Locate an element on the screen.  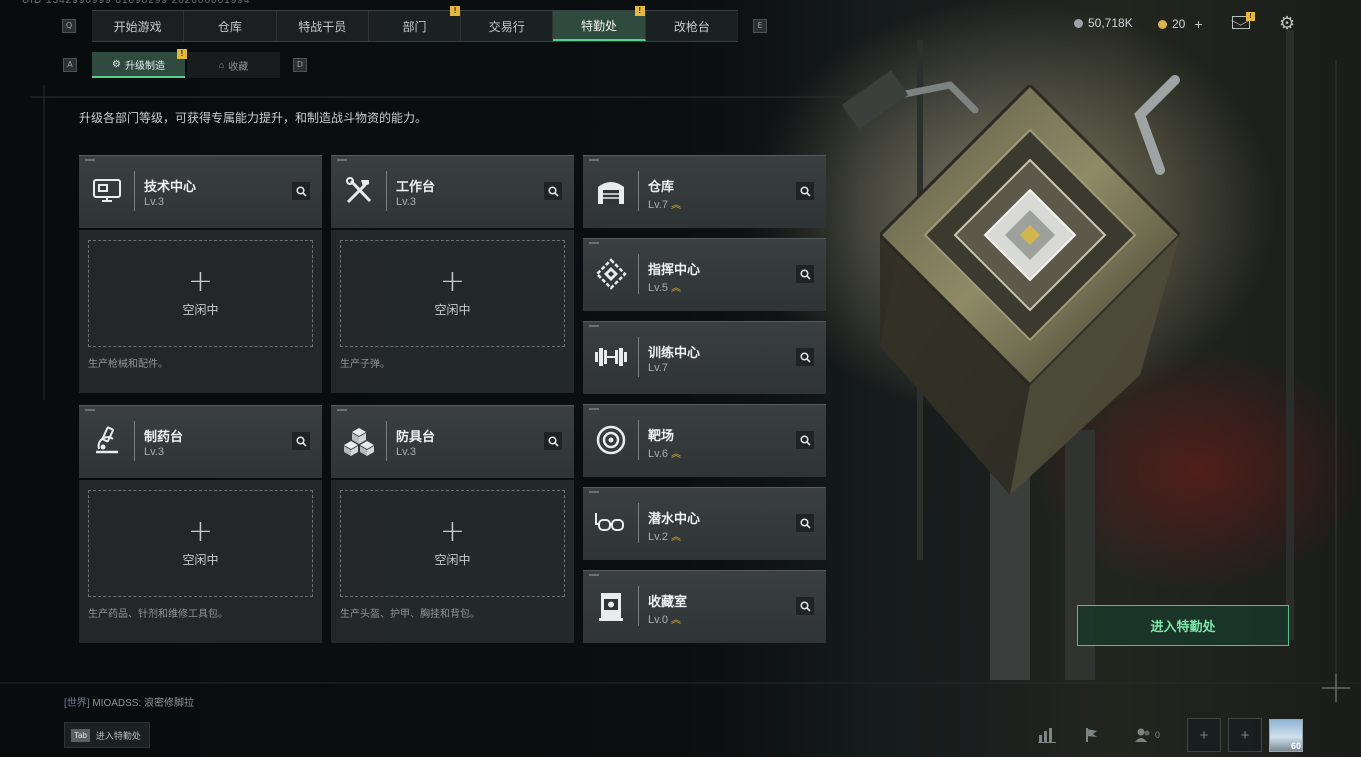
stats-chart-icon is located at coordinates (1047, 735).